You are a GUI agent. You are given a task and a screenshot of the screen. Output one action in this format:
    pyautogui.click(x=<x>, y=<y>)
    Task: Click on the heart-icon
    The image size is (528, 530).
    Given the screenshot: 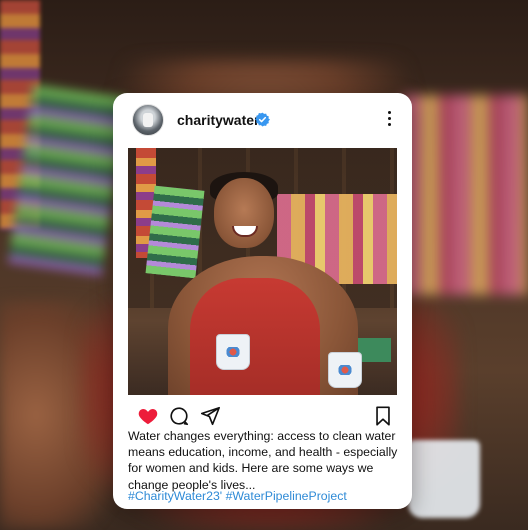 What is the action you would take?
    pyautogui.click(x=148, y=416)
    